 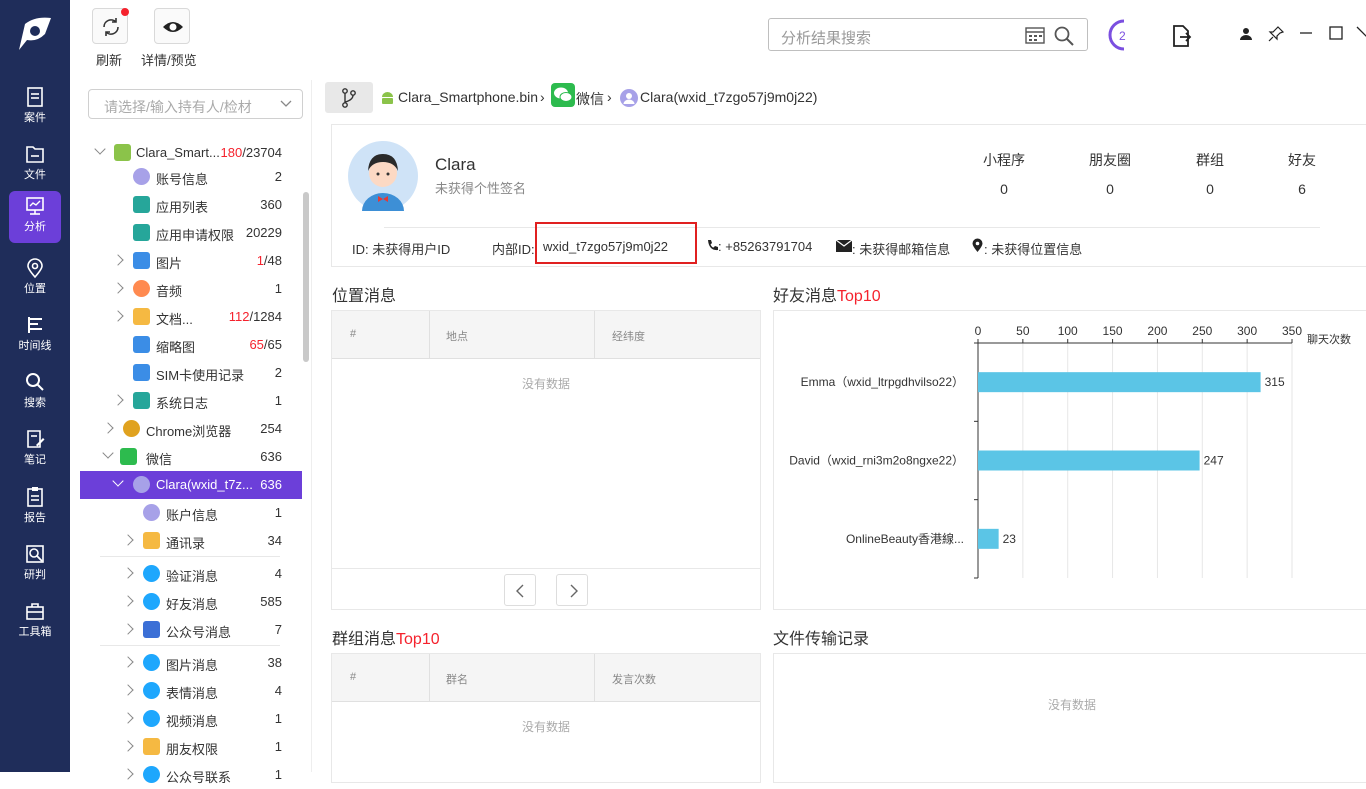 What do you see at coordinates (191, 177) in the screenshot?
I see `tree-node-account-info: 账号信息 2` at bounding box center [191, 177].